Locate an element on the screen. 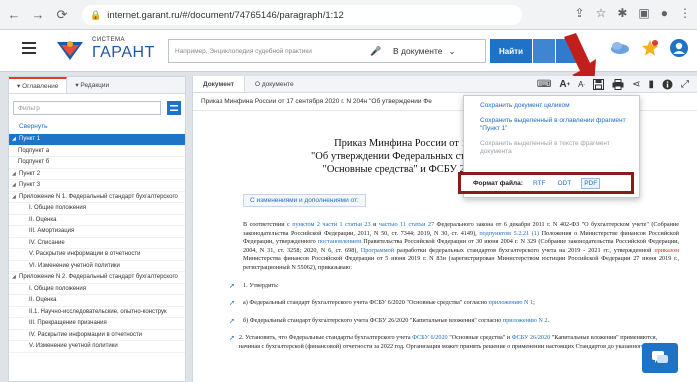 The image size is (697, 382). left-panel-tabs: ▾ Оглавление ▾ Редакции is located at coordinates (97, 85).